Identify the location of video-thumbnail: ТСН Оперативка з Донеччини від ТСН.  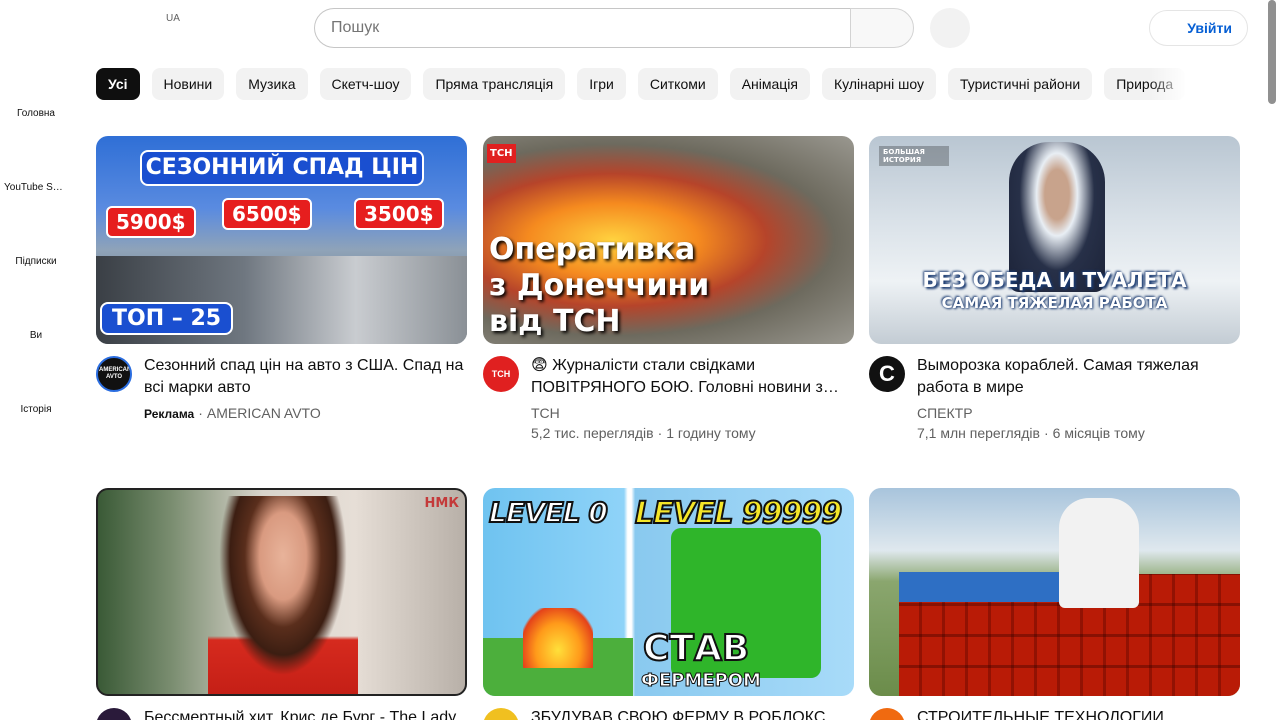
(668, 240).